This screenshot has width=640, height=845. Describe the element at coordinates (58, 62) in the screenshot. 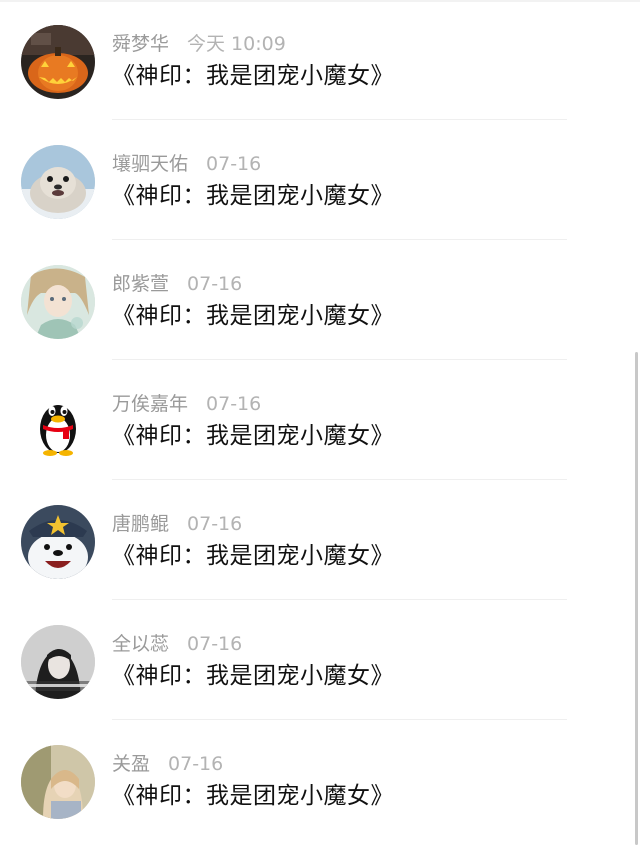

I see `pumpkin-avatar-icon` at that location.